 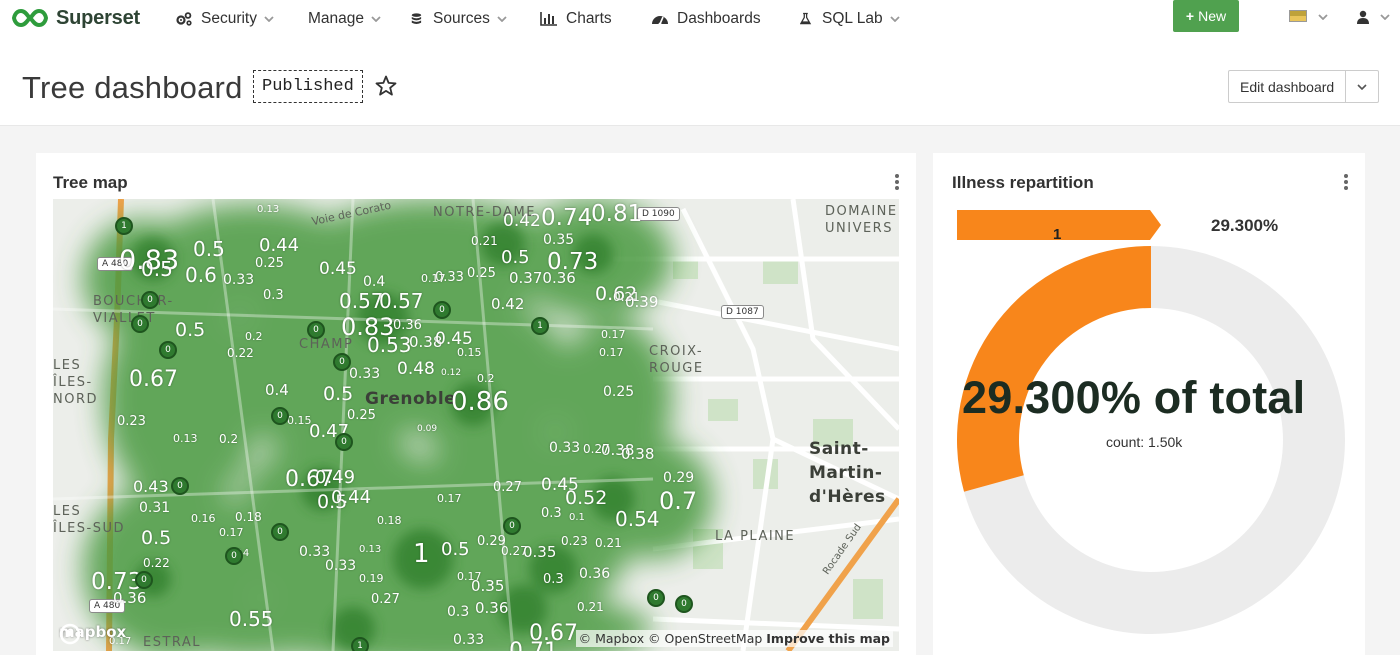 I want to click on dashboard-title: Tree dashboard, so click(x=132, y=88).